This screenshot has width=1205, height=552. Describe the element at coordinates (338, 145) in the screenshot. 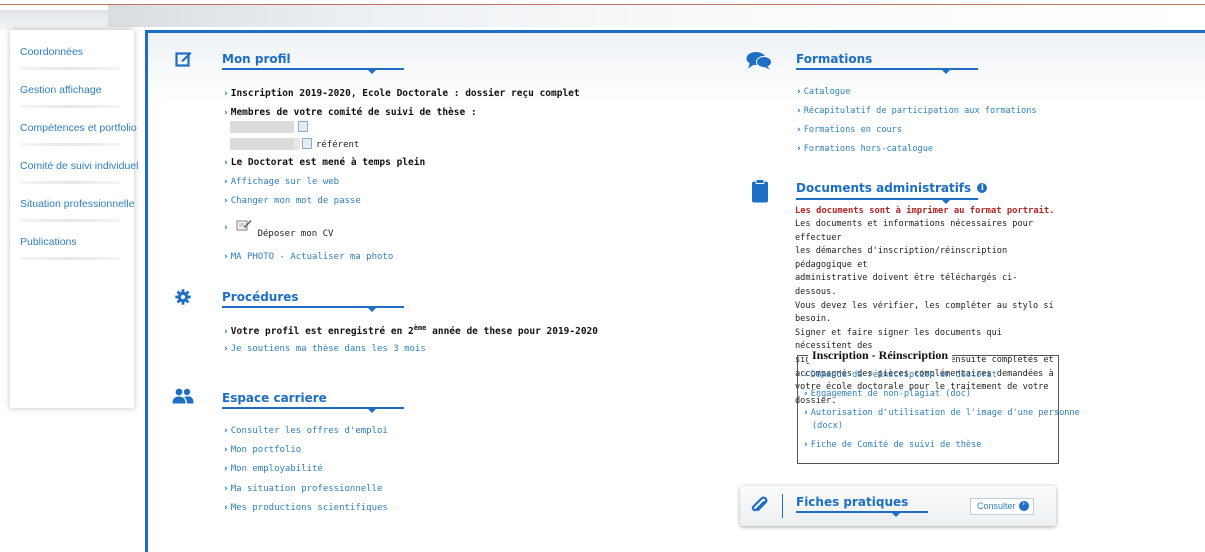

I see `referent-label: référent` at that location.